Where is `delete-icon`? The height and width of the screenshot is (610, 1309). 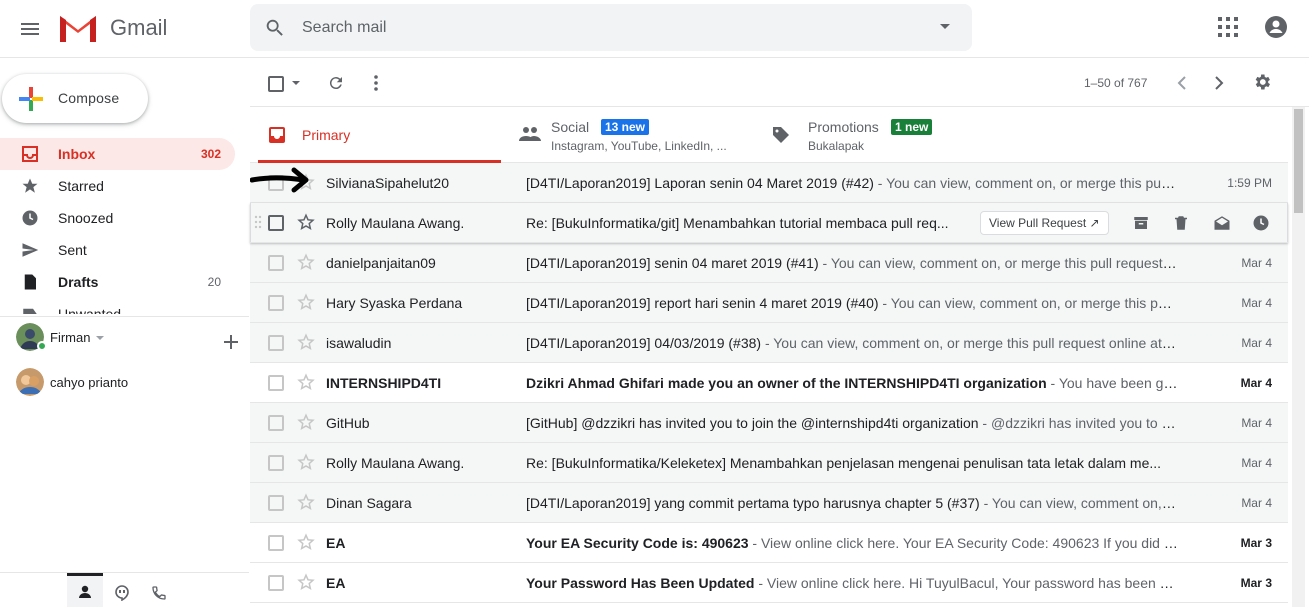
delete-icon is located at coordinates (1181, 223).